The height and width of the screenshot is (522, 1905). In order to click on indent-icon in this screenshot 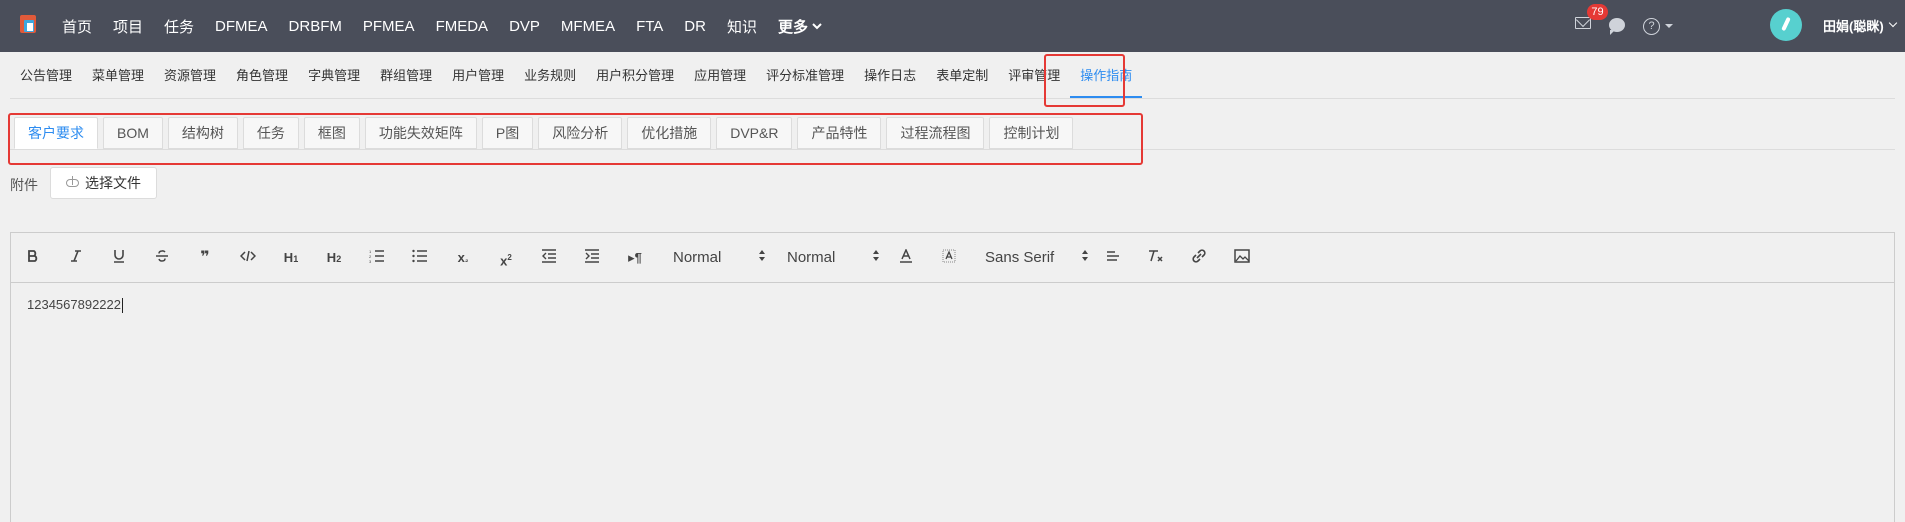, I will do `click(592, 258)`.